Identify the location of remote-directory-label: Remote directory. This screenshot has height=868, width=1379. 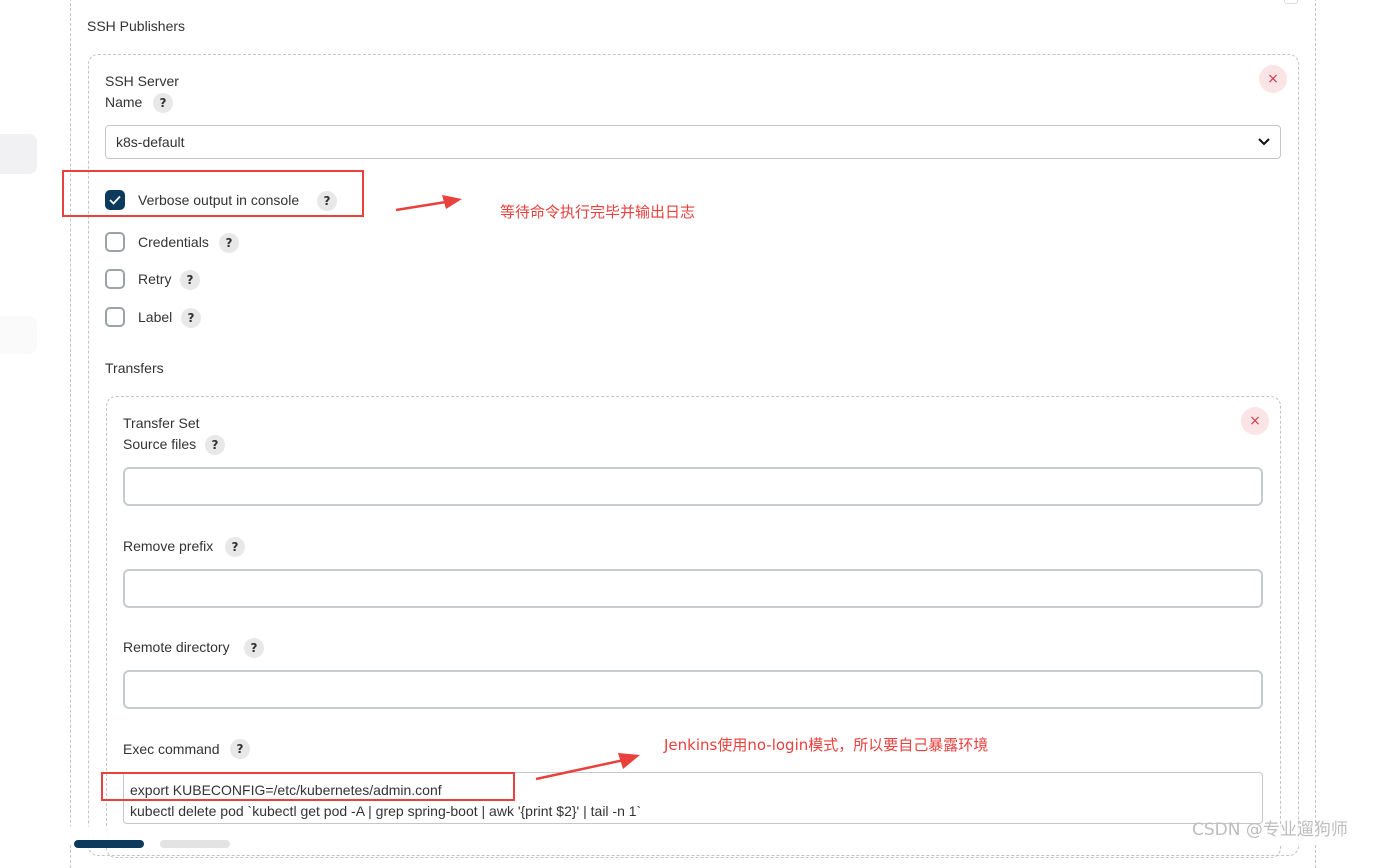
(176, 647).